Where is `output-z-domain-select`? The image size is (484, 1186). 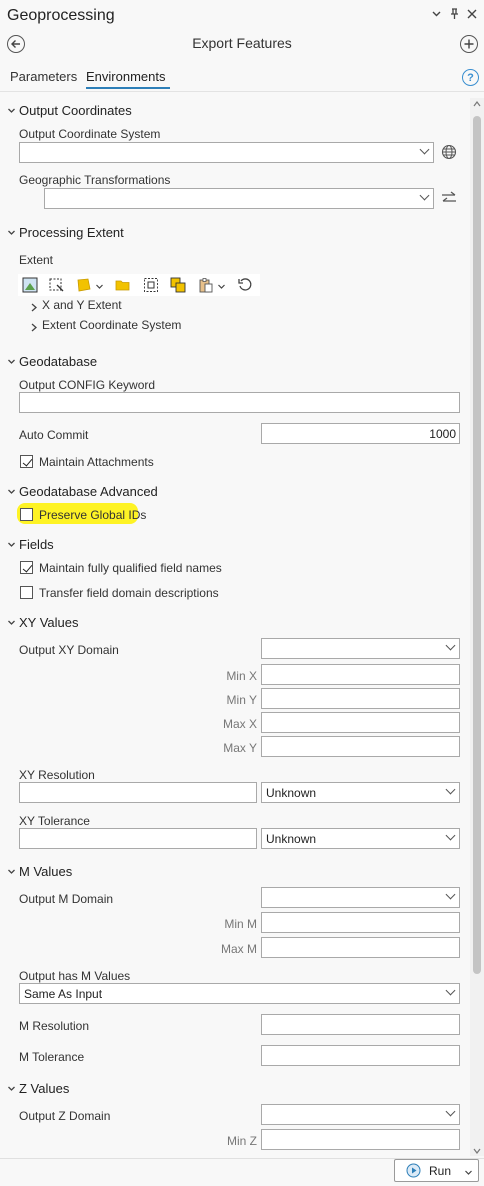
output-z-domain-select is located at coordinates (360, 1114).